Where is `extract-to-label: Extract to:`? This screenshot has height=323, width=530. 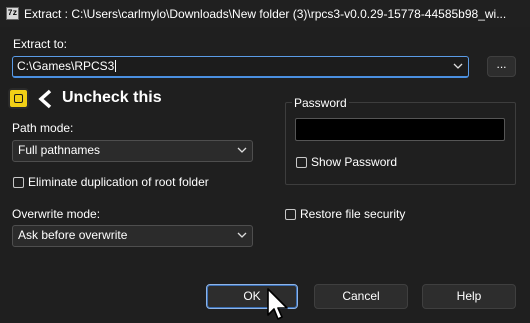
extract-to-label: Extract to: is located at coordinates (40, 44).